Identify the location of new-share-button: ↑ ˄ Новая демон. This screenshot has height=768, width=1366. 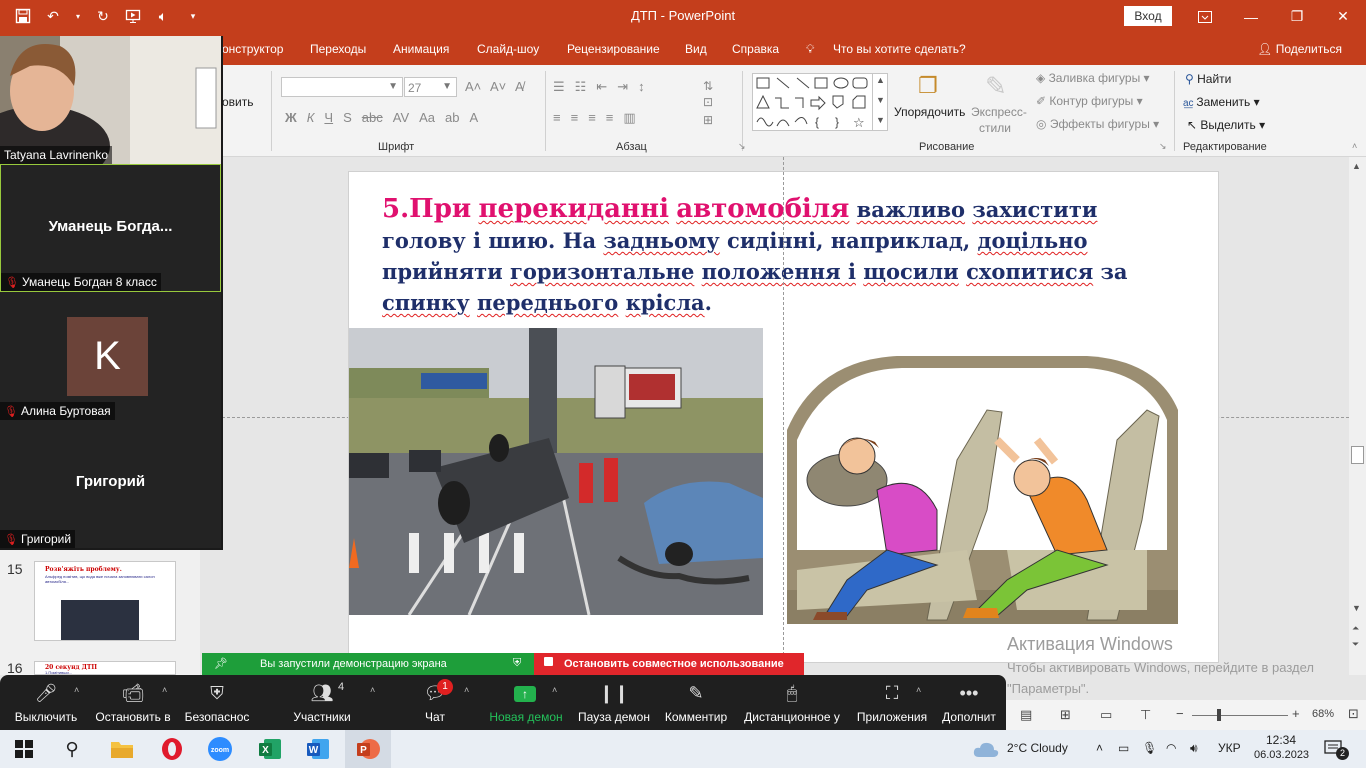
(526, 702).